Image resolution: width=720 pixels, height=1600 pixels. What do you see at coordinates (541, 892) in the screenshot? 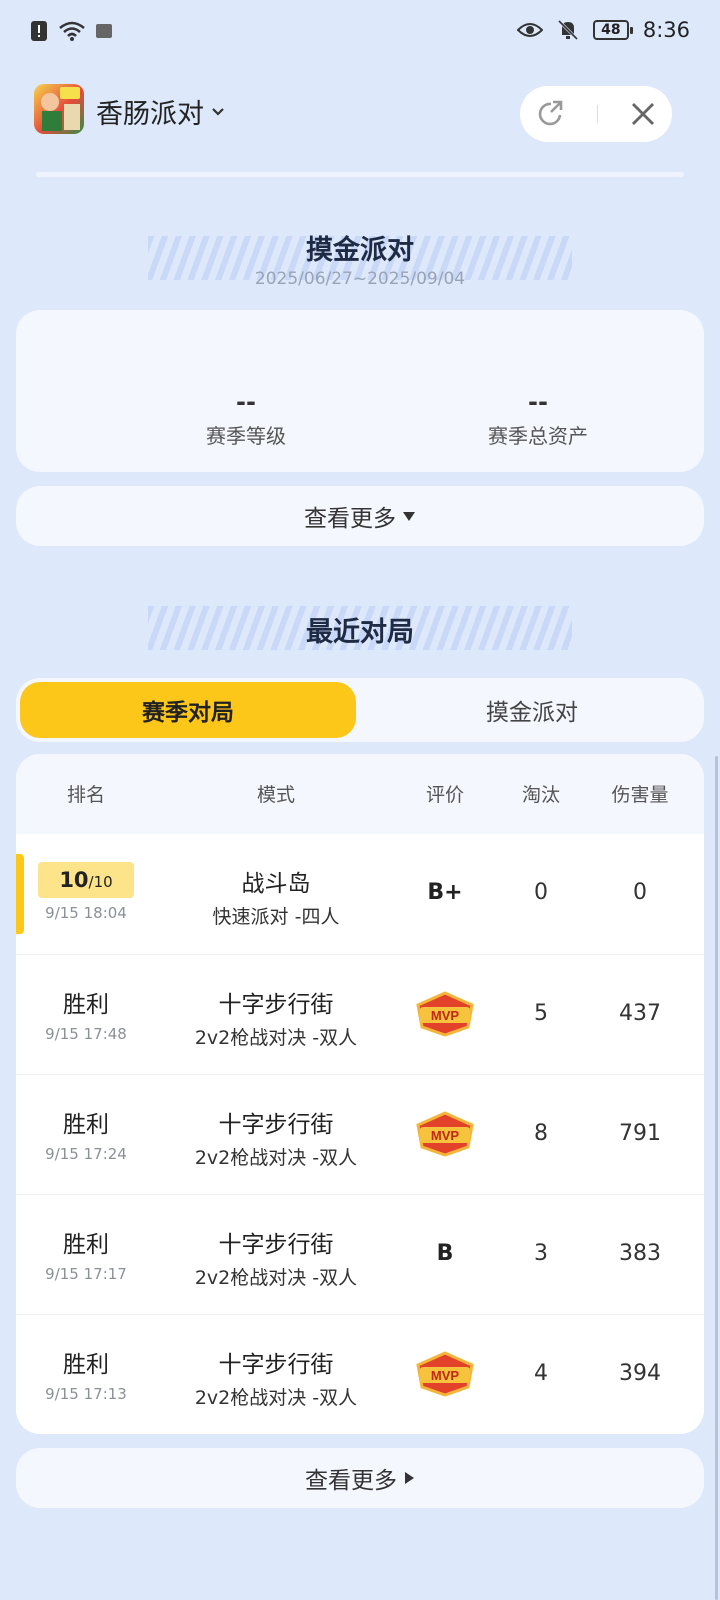
I see `eliminations-value: 0` at bounding box center [541, 892].